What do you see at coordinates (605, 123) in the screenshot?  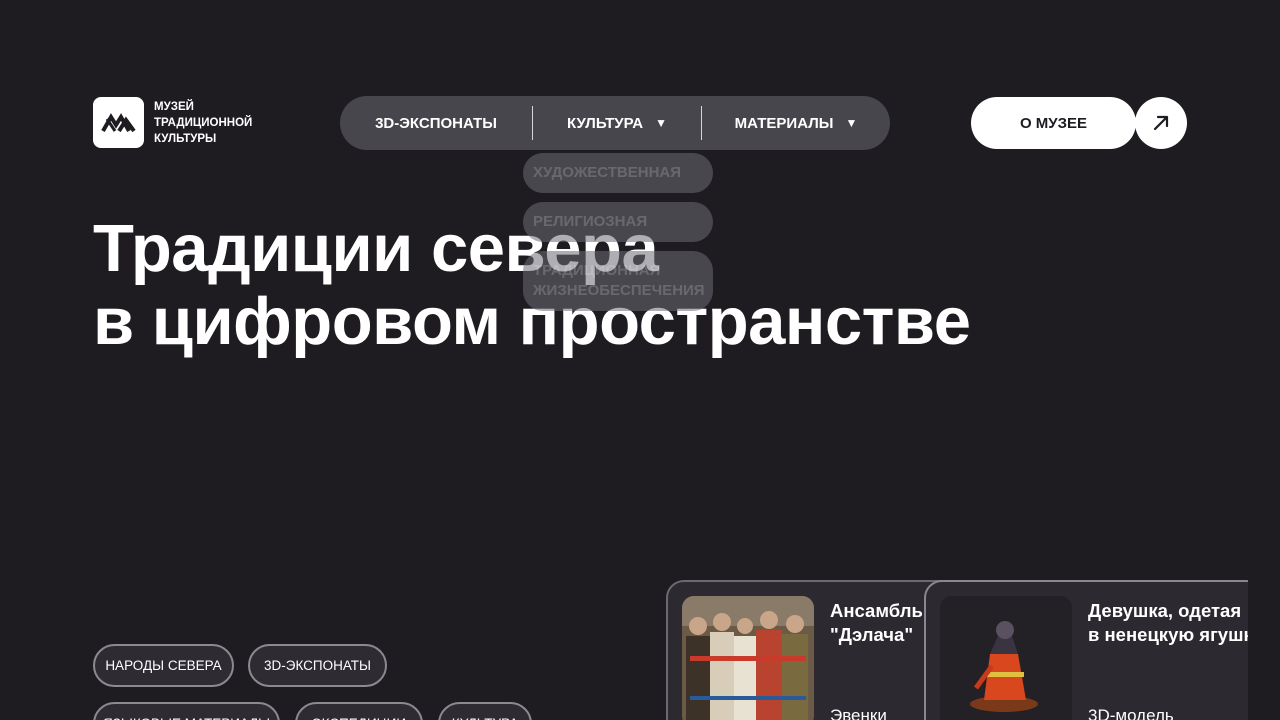 I see `nav-item-label: КУЛЬТУРА` at bounding box center [605, 123].